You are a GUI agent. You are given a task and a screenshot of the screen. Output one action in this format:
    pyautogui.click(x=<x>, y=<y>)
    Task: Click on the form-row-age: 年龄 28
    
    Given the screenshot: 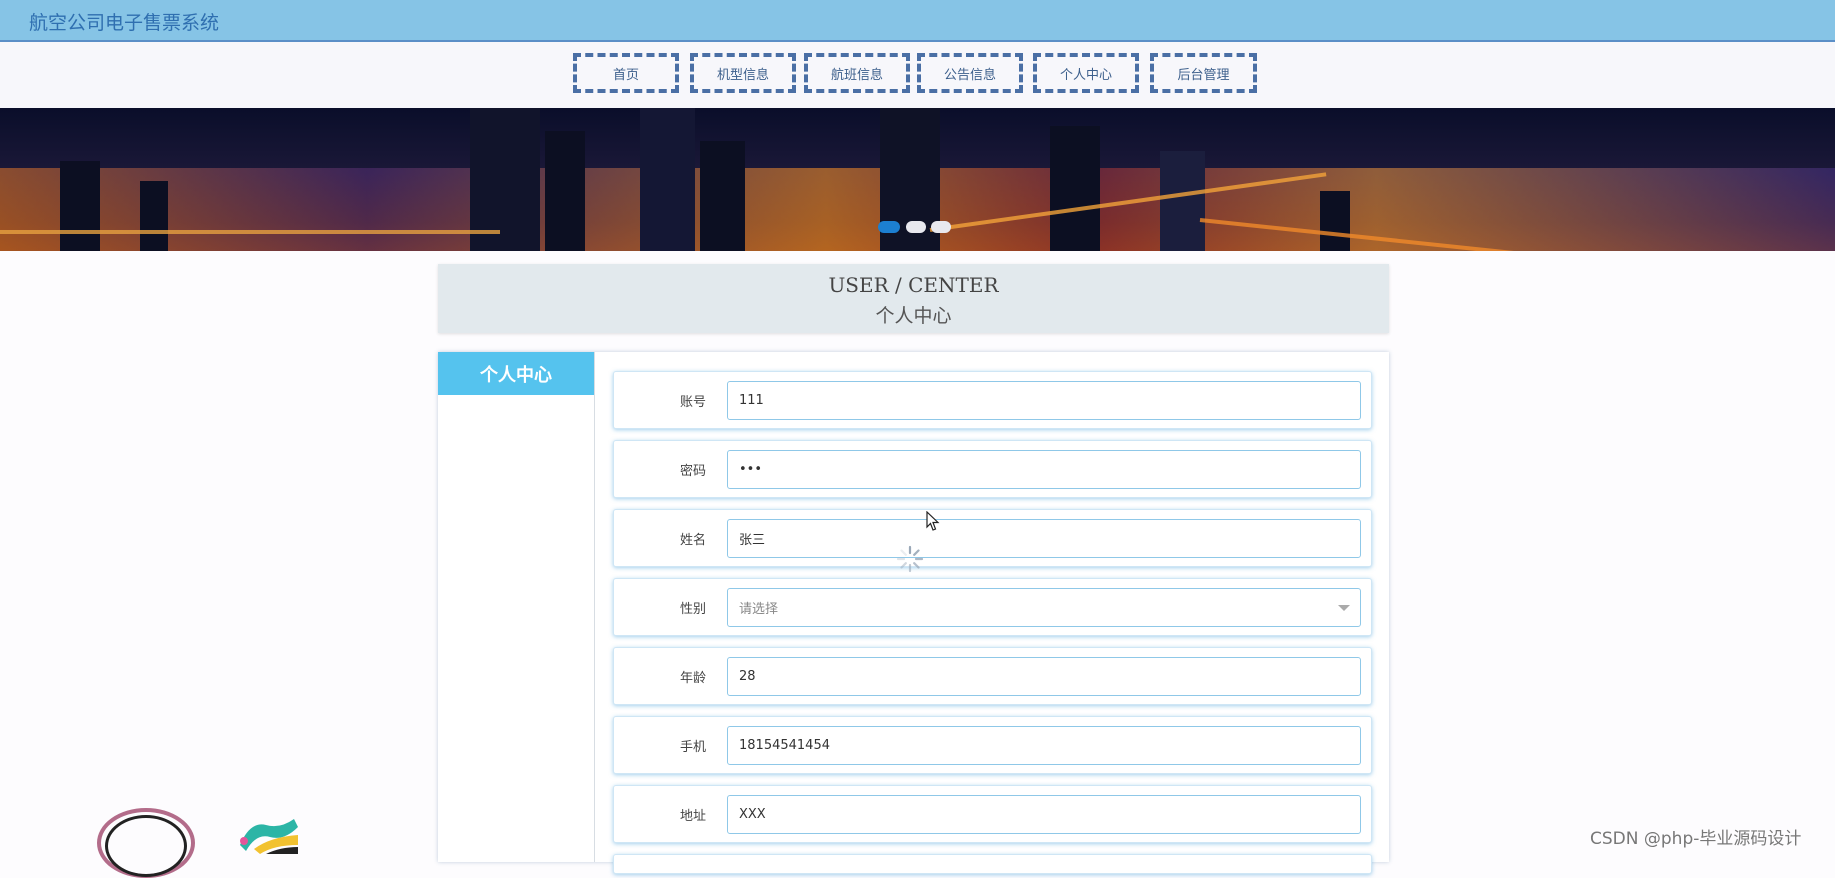 What is the action you would take?
    pyautogui.click(x=992, y=676)
    